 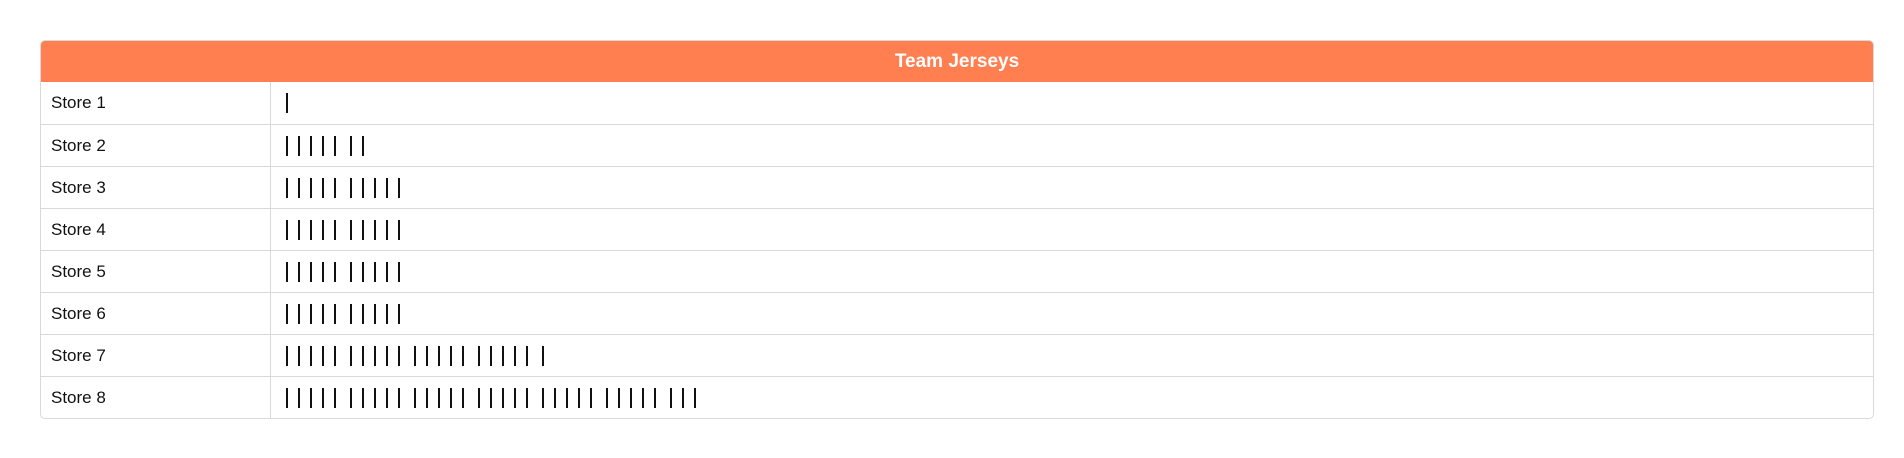 I want to click on table-row: Store 8, so click(x=957, y=397).